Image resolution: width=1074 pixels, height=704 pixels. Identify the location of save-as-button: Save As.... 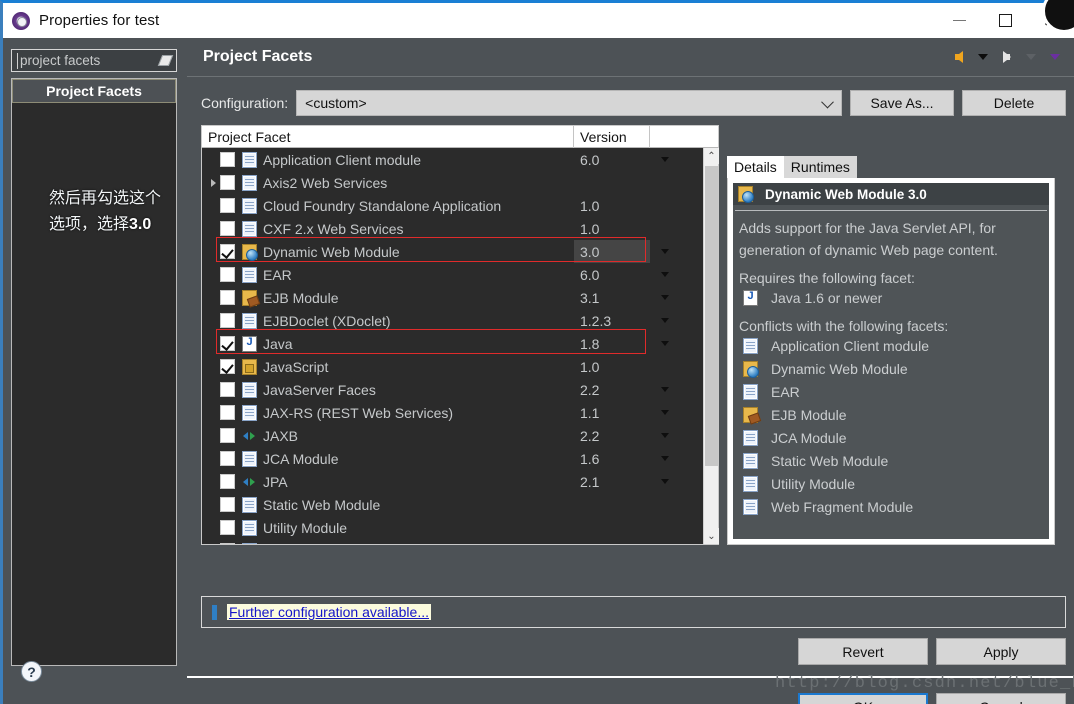
(902, 103).